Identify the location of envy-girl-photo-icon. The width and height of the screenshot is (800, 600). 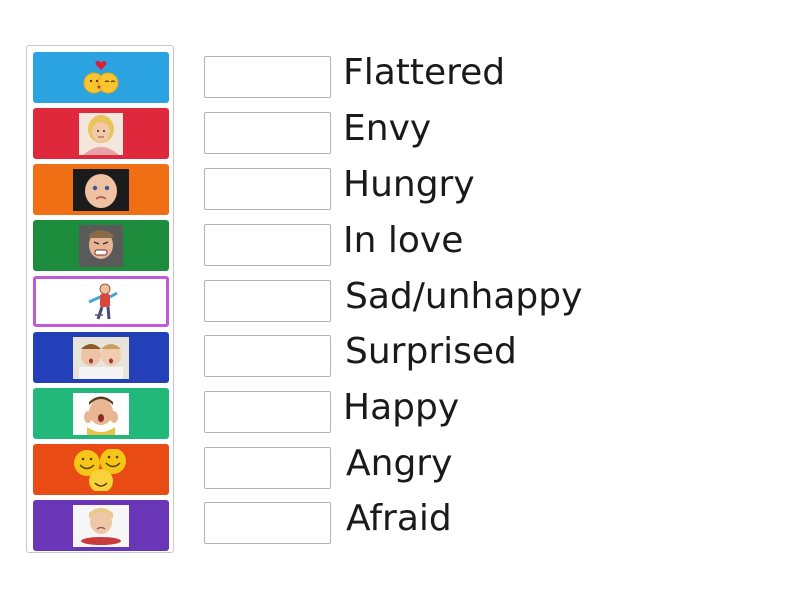
(101, 133).